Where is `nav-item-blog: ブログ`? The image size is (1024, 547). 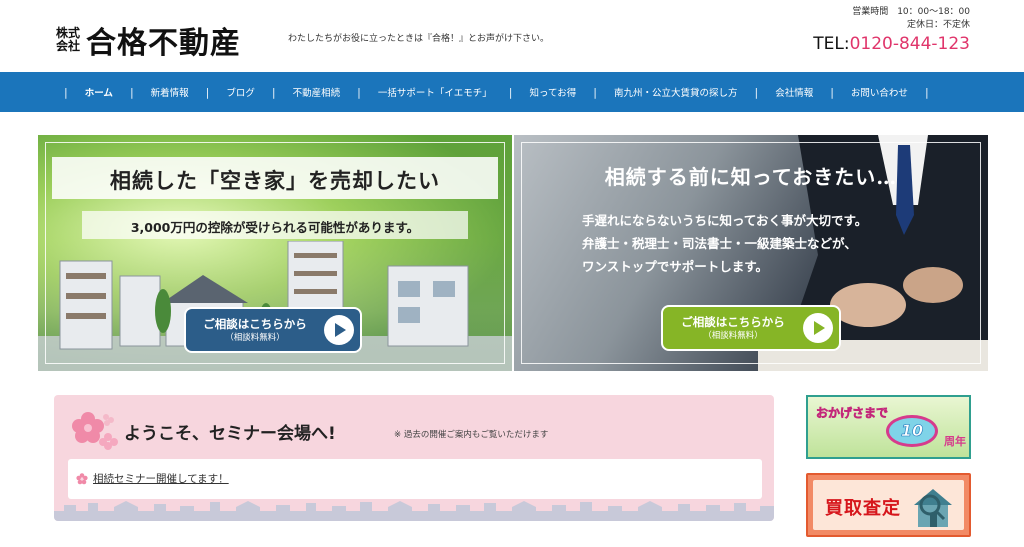 nav-item-blog: ブログ is located at coordinates (240, 92).